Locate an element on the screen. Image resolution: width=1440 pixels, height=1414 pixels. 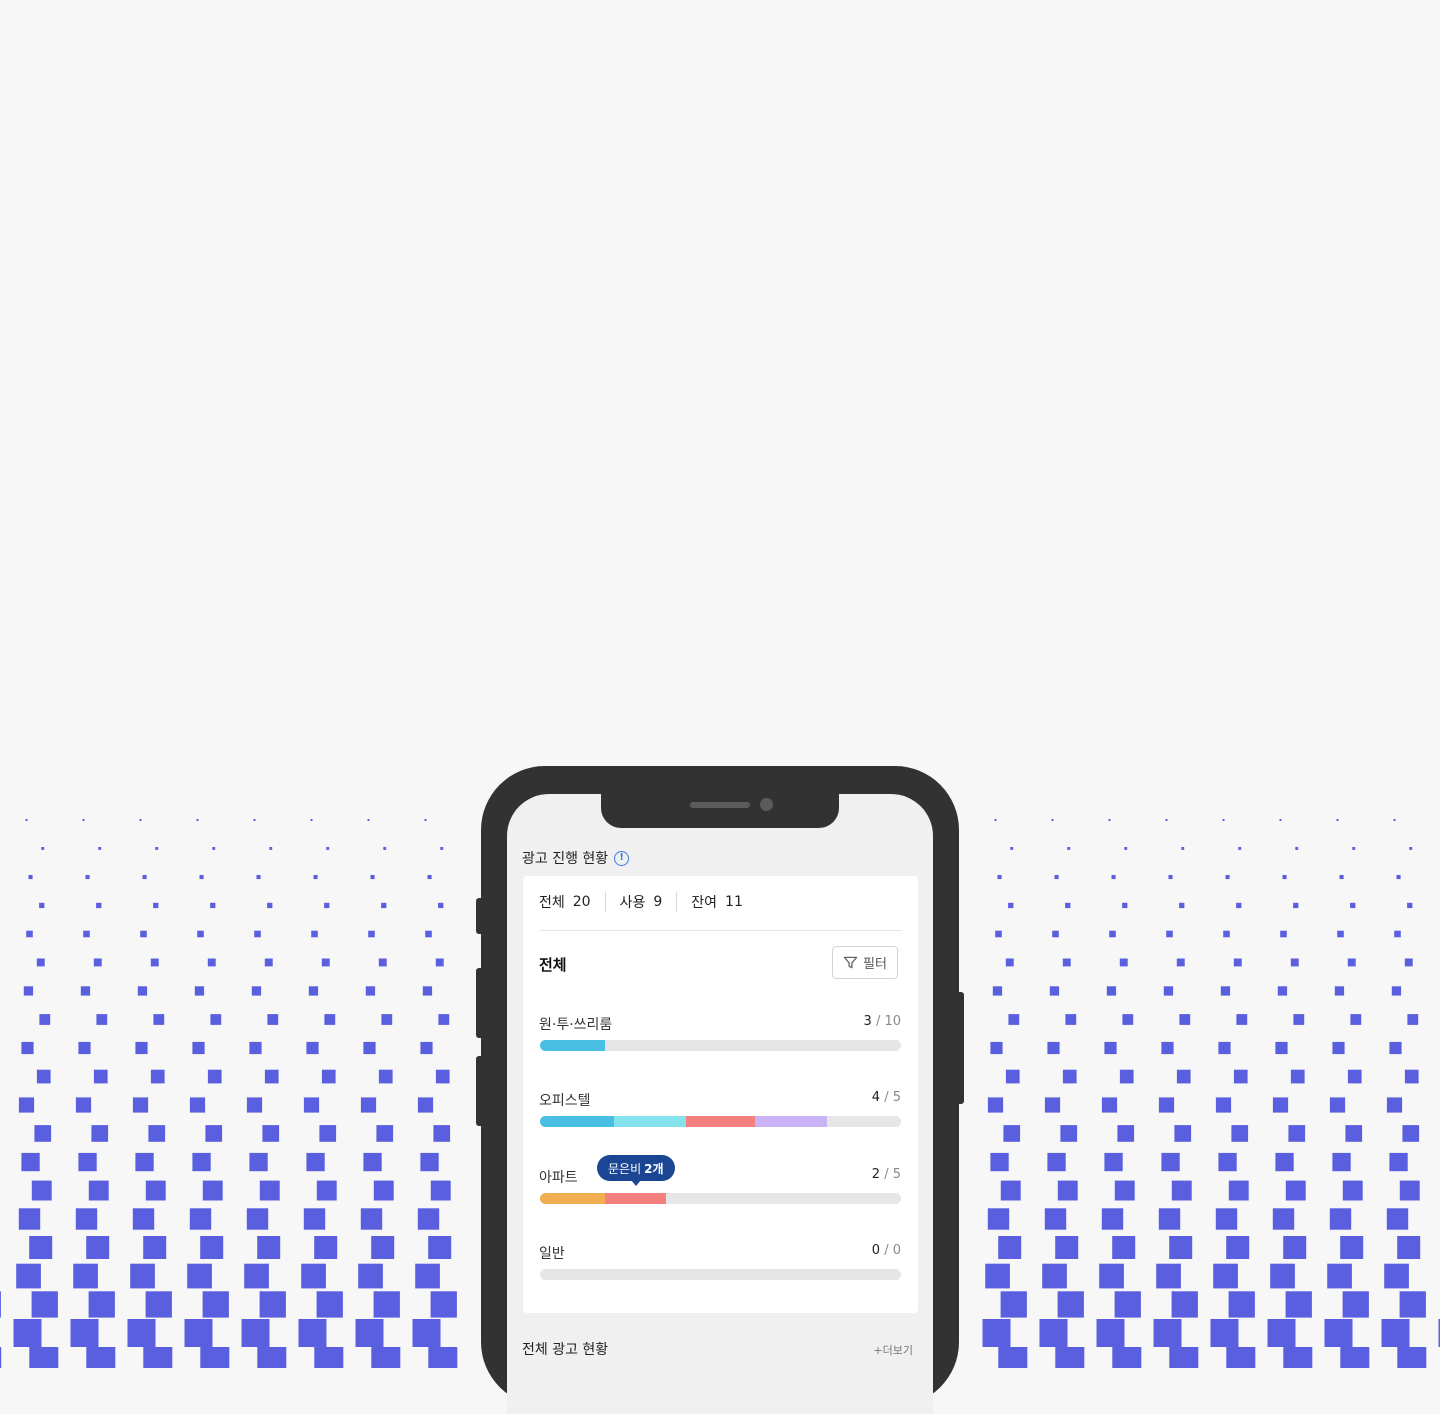
summary-bar: 전체 20 사용 9 잔여 11 is located at coordinates (641, 902).